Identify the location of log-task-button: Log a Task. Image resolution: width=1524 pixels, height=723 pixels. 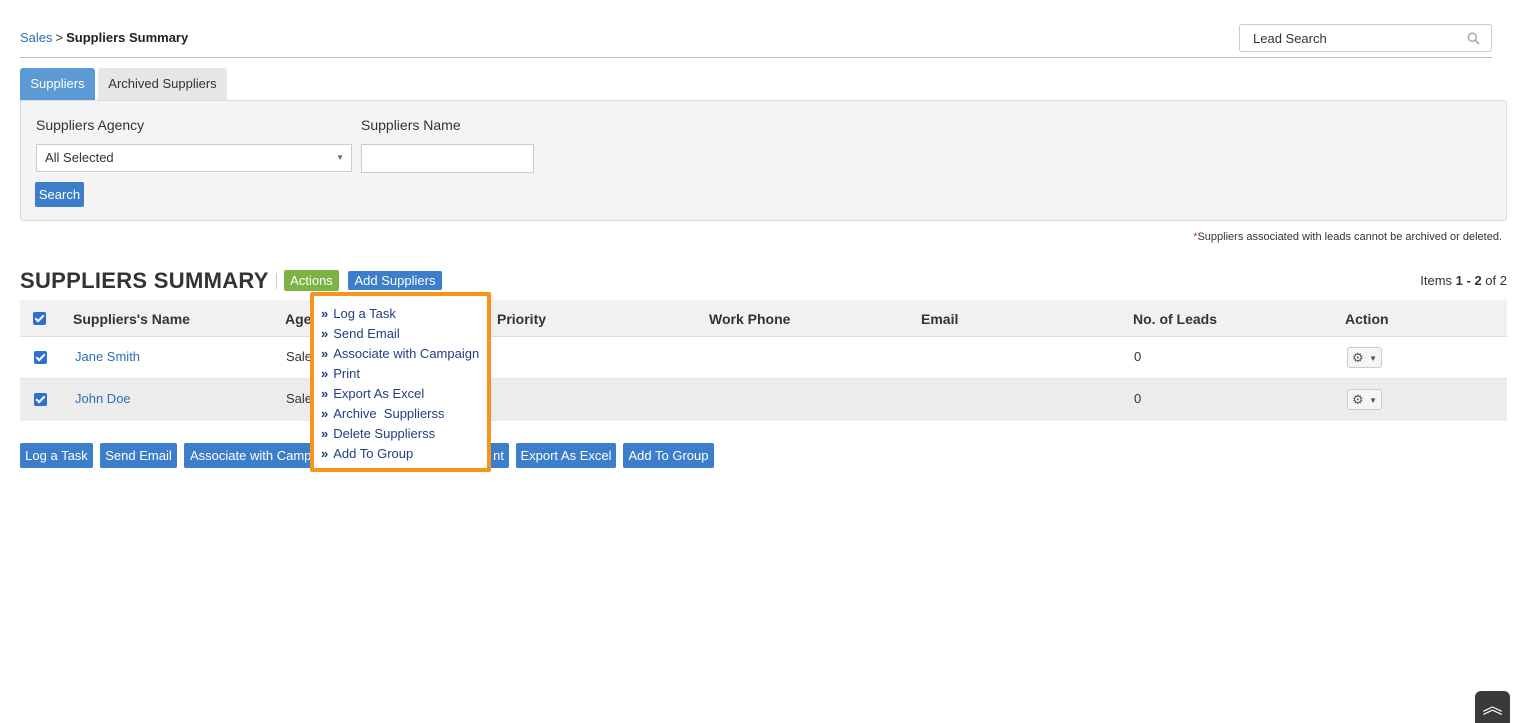
(56, 455).